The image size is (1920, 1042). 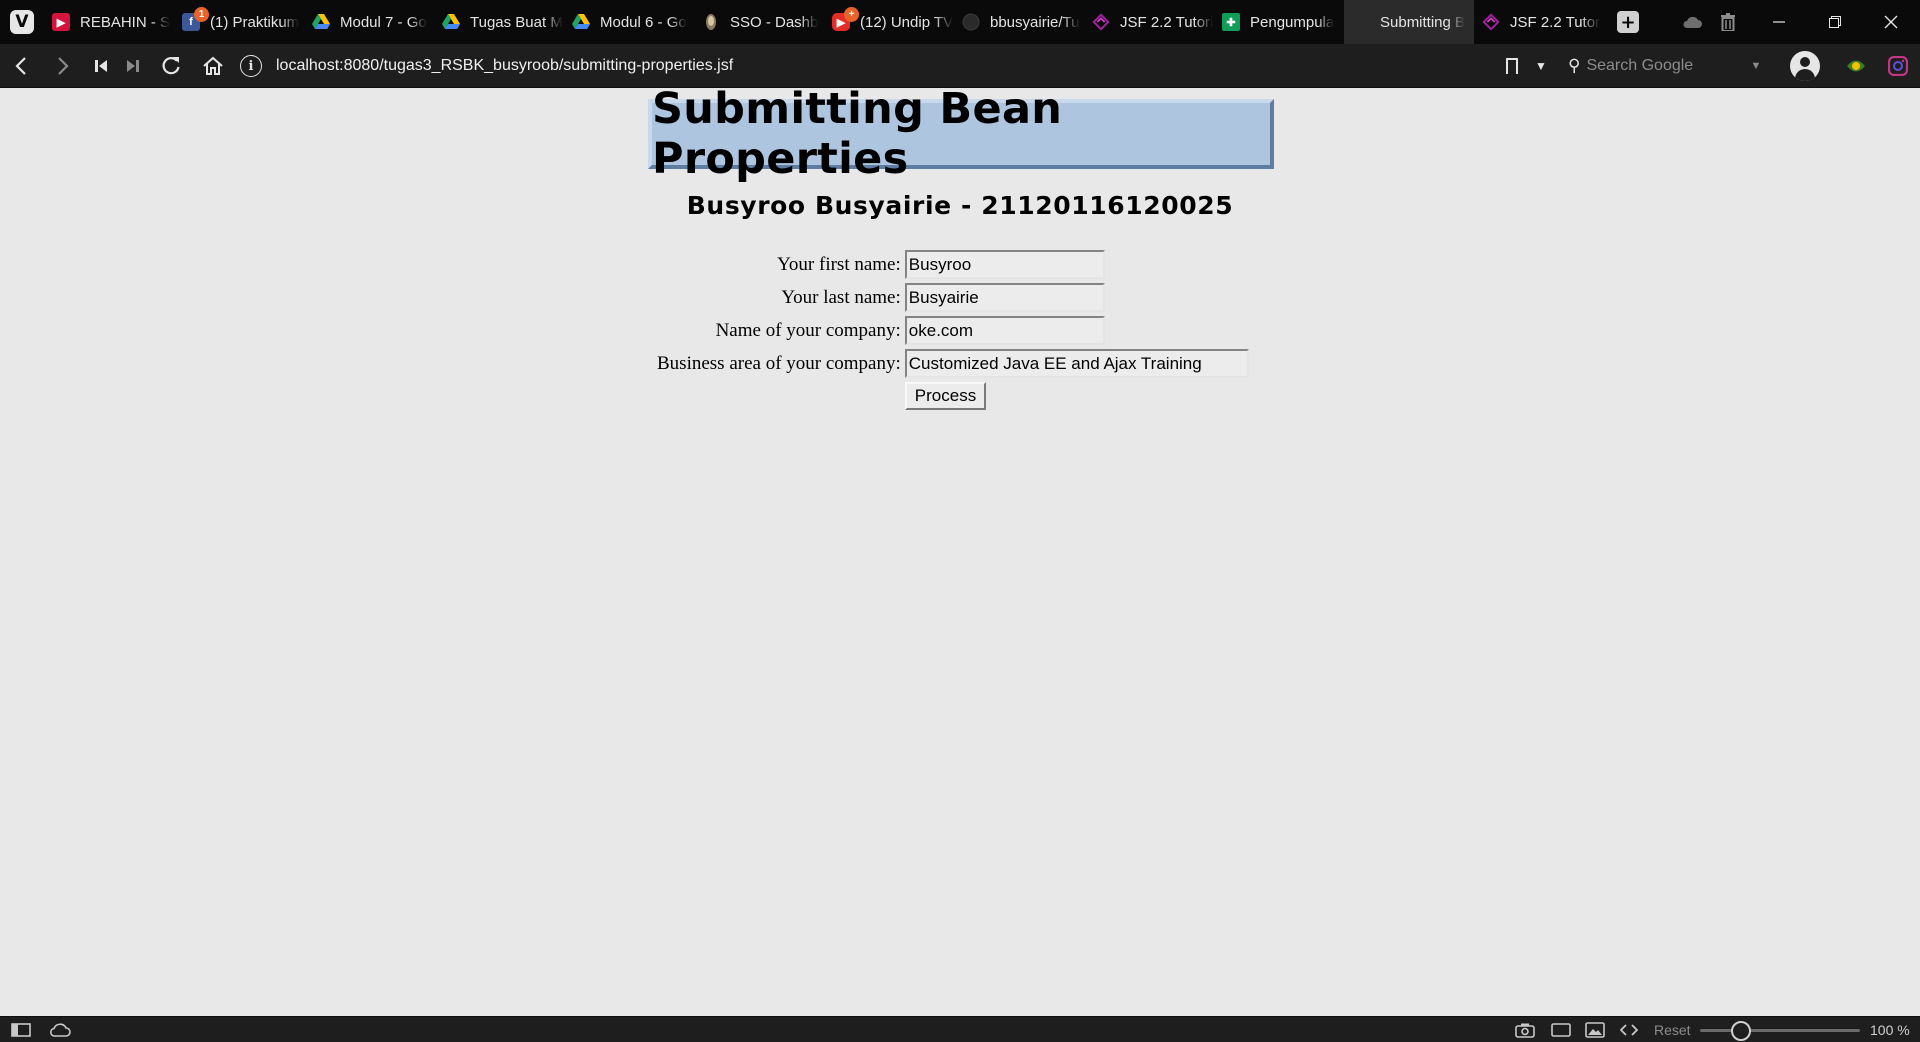 What do you see at coordinates (60, 1029) in the screenshot?
I see `sync-status-icon` at bounding box center [60, 1029].